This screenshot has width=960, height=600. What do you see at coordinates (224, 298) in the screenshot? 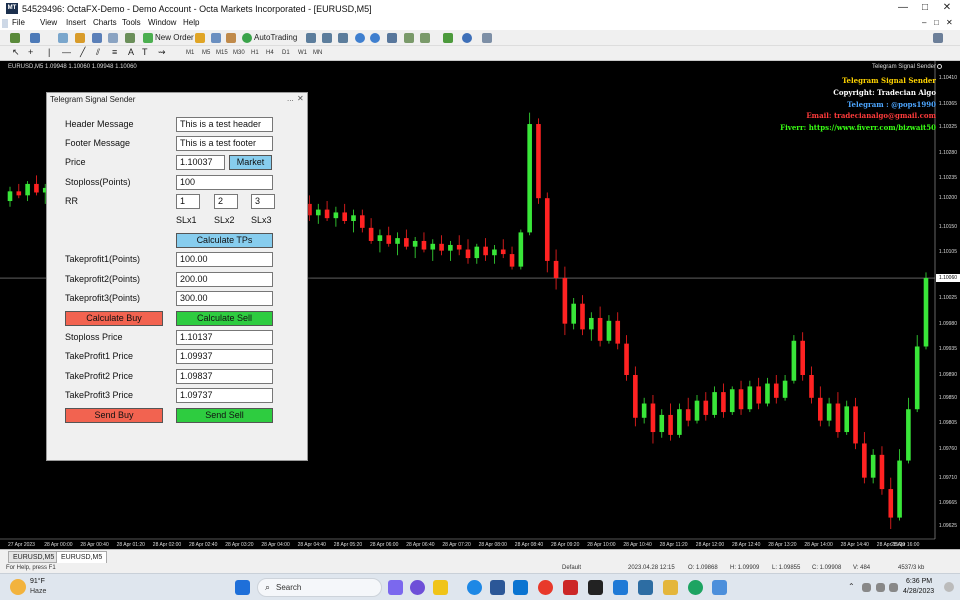
I see `takeprofit3-points-input: 300.00` at bounding box center [224, 298].